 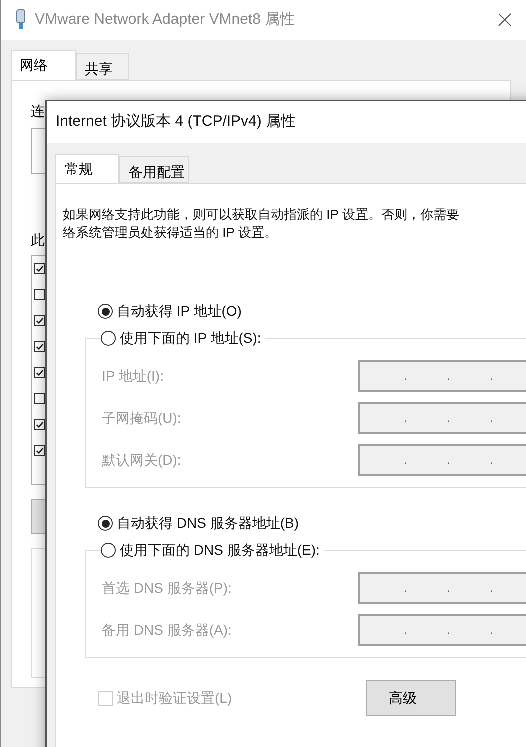 What do you see at coordinates (179, 311) in the screenshot?
I see `radio-label: 自动获得 IP 地址(O)` at bounding box center [179, 311].